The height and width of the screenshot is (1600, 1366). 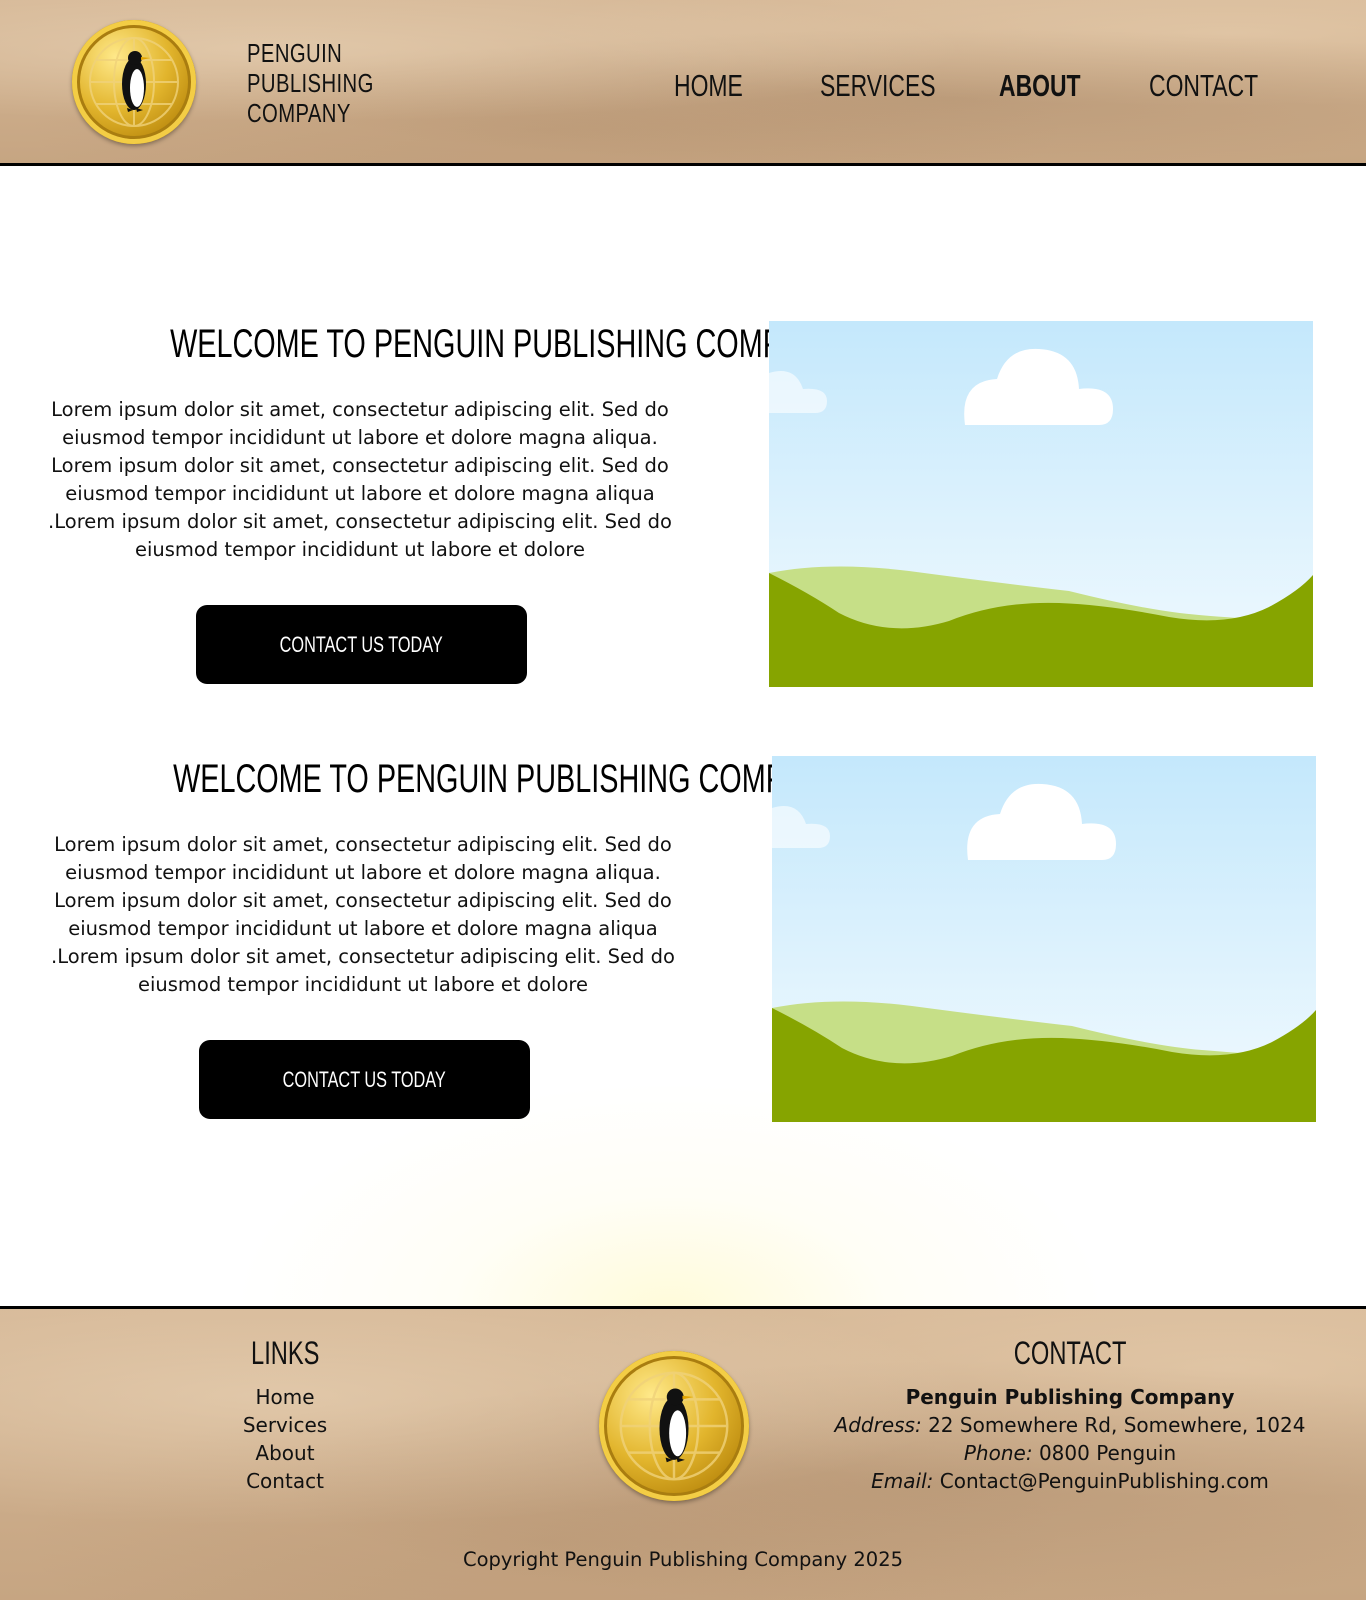 What do you see at coordinates (1203, 86) in the screenshot?
I see `nav-contact: CONTACT` at bounding box center [1203, 86].